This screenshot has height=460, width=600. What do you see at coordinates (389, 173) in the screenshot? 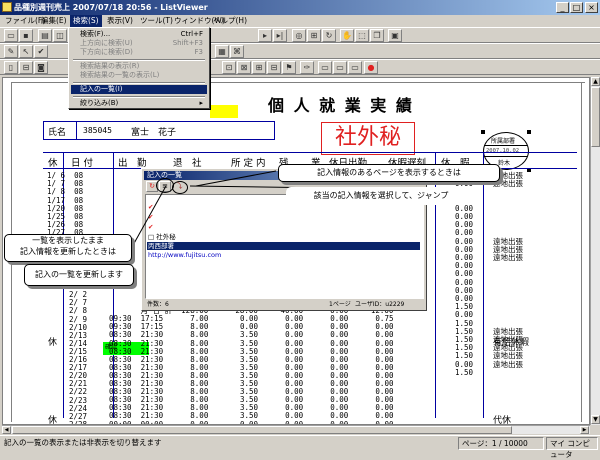
I see `callout-jump-page: 記入情報のあるページを表示するときは` at bounding box center [389, 173].